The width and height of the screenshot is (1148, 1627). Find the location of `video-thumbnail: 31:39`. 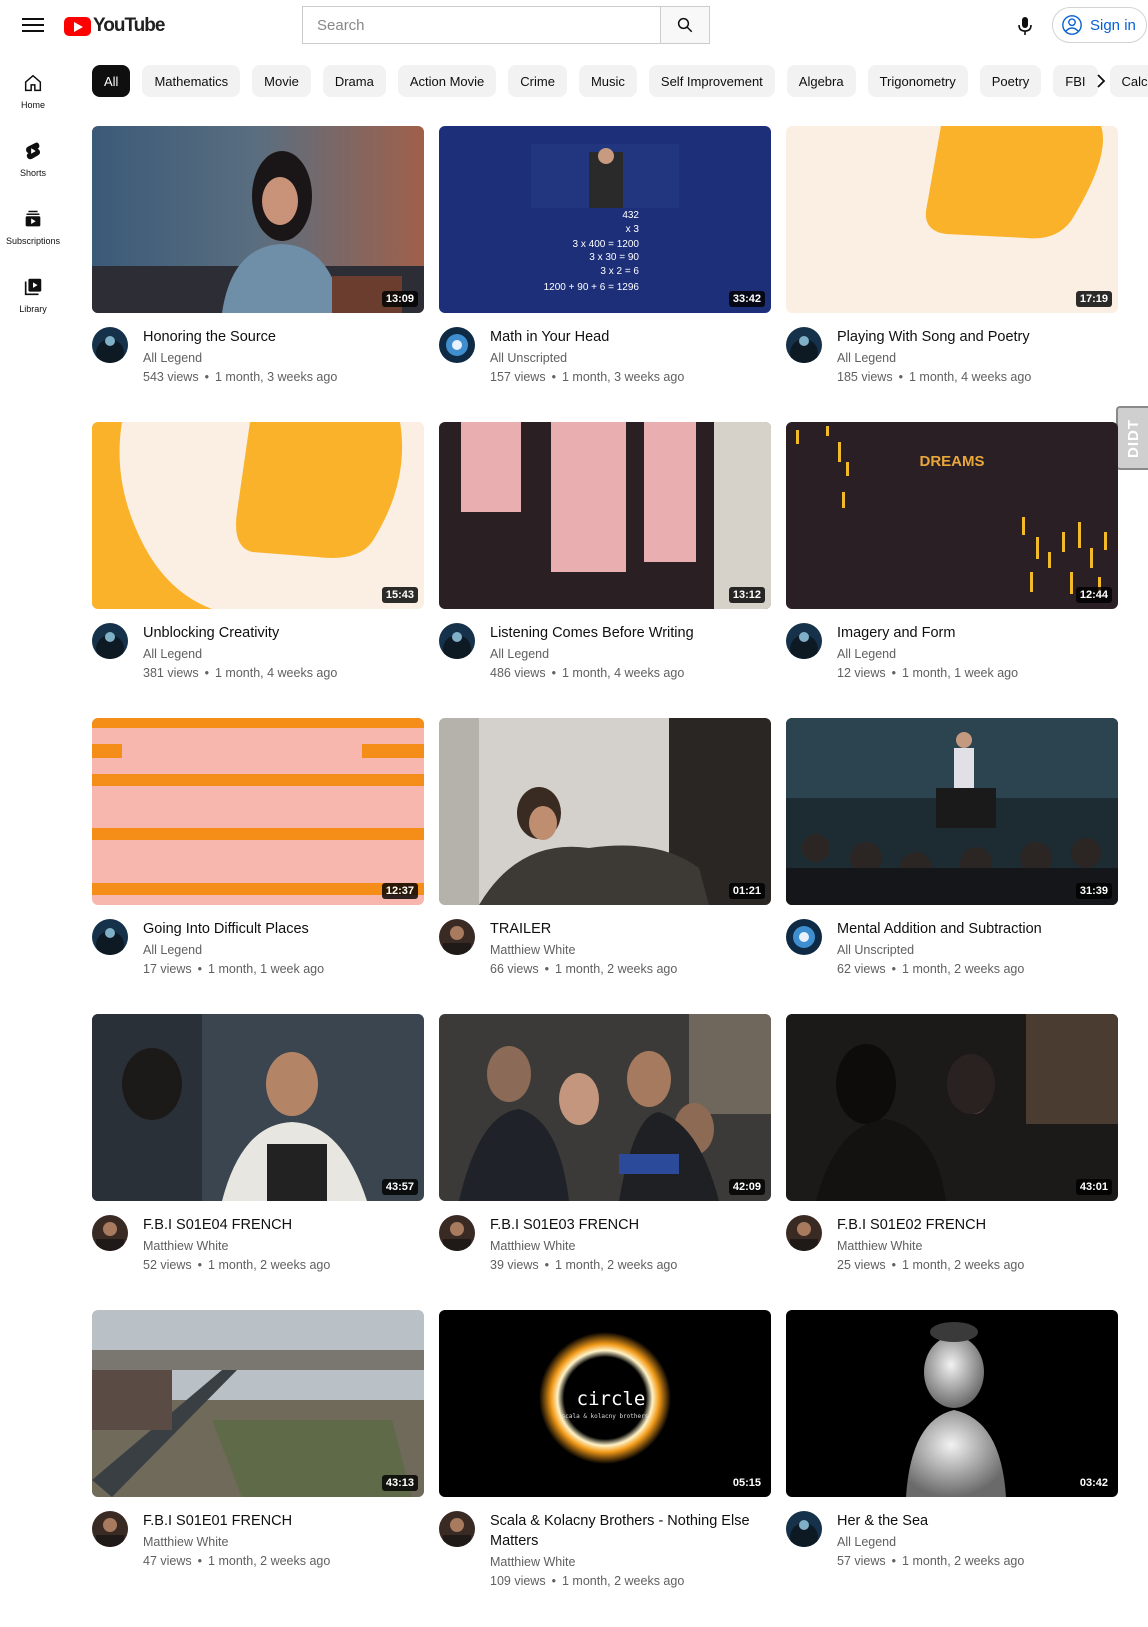

video-thumbnail: 31:39 is located at coordinates (952, 811).